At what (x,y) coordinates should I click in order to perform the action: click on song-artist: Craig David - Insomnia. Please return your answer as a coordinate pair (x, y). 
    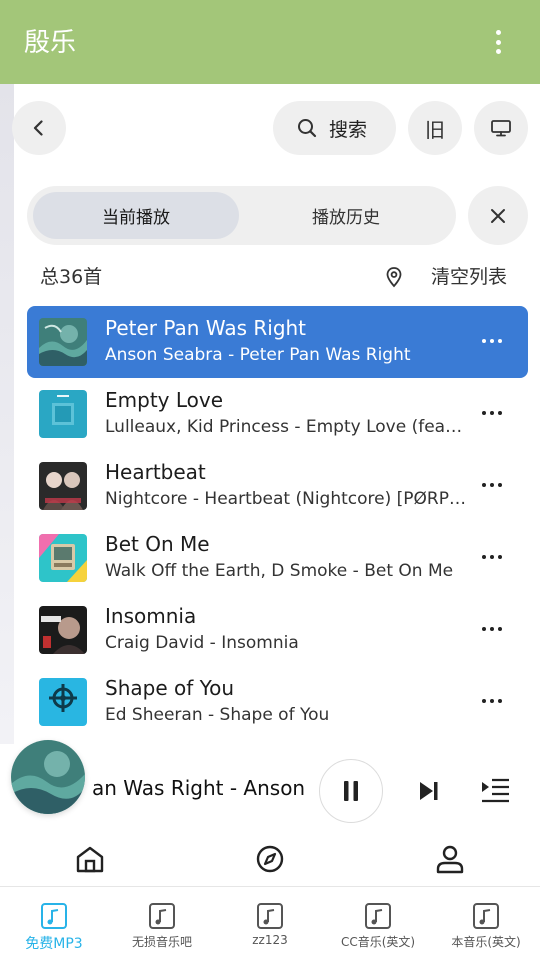
    Looking at the image, I should click on (202, 643).